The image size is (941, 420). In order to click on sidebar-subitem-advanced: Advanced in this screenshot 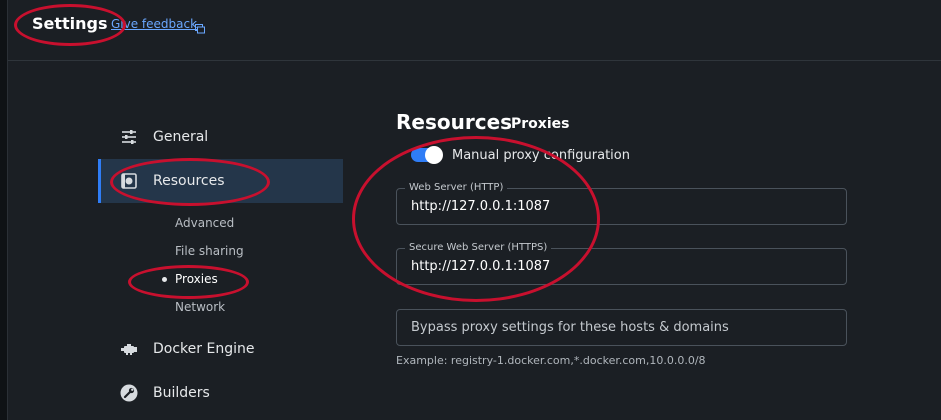, I will do `click(204, 223)`.